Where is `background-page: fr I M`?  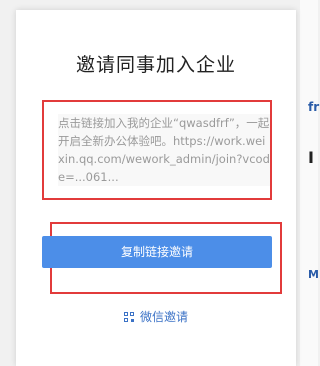 background-page: fr I M is located at coordinates (310, 183).